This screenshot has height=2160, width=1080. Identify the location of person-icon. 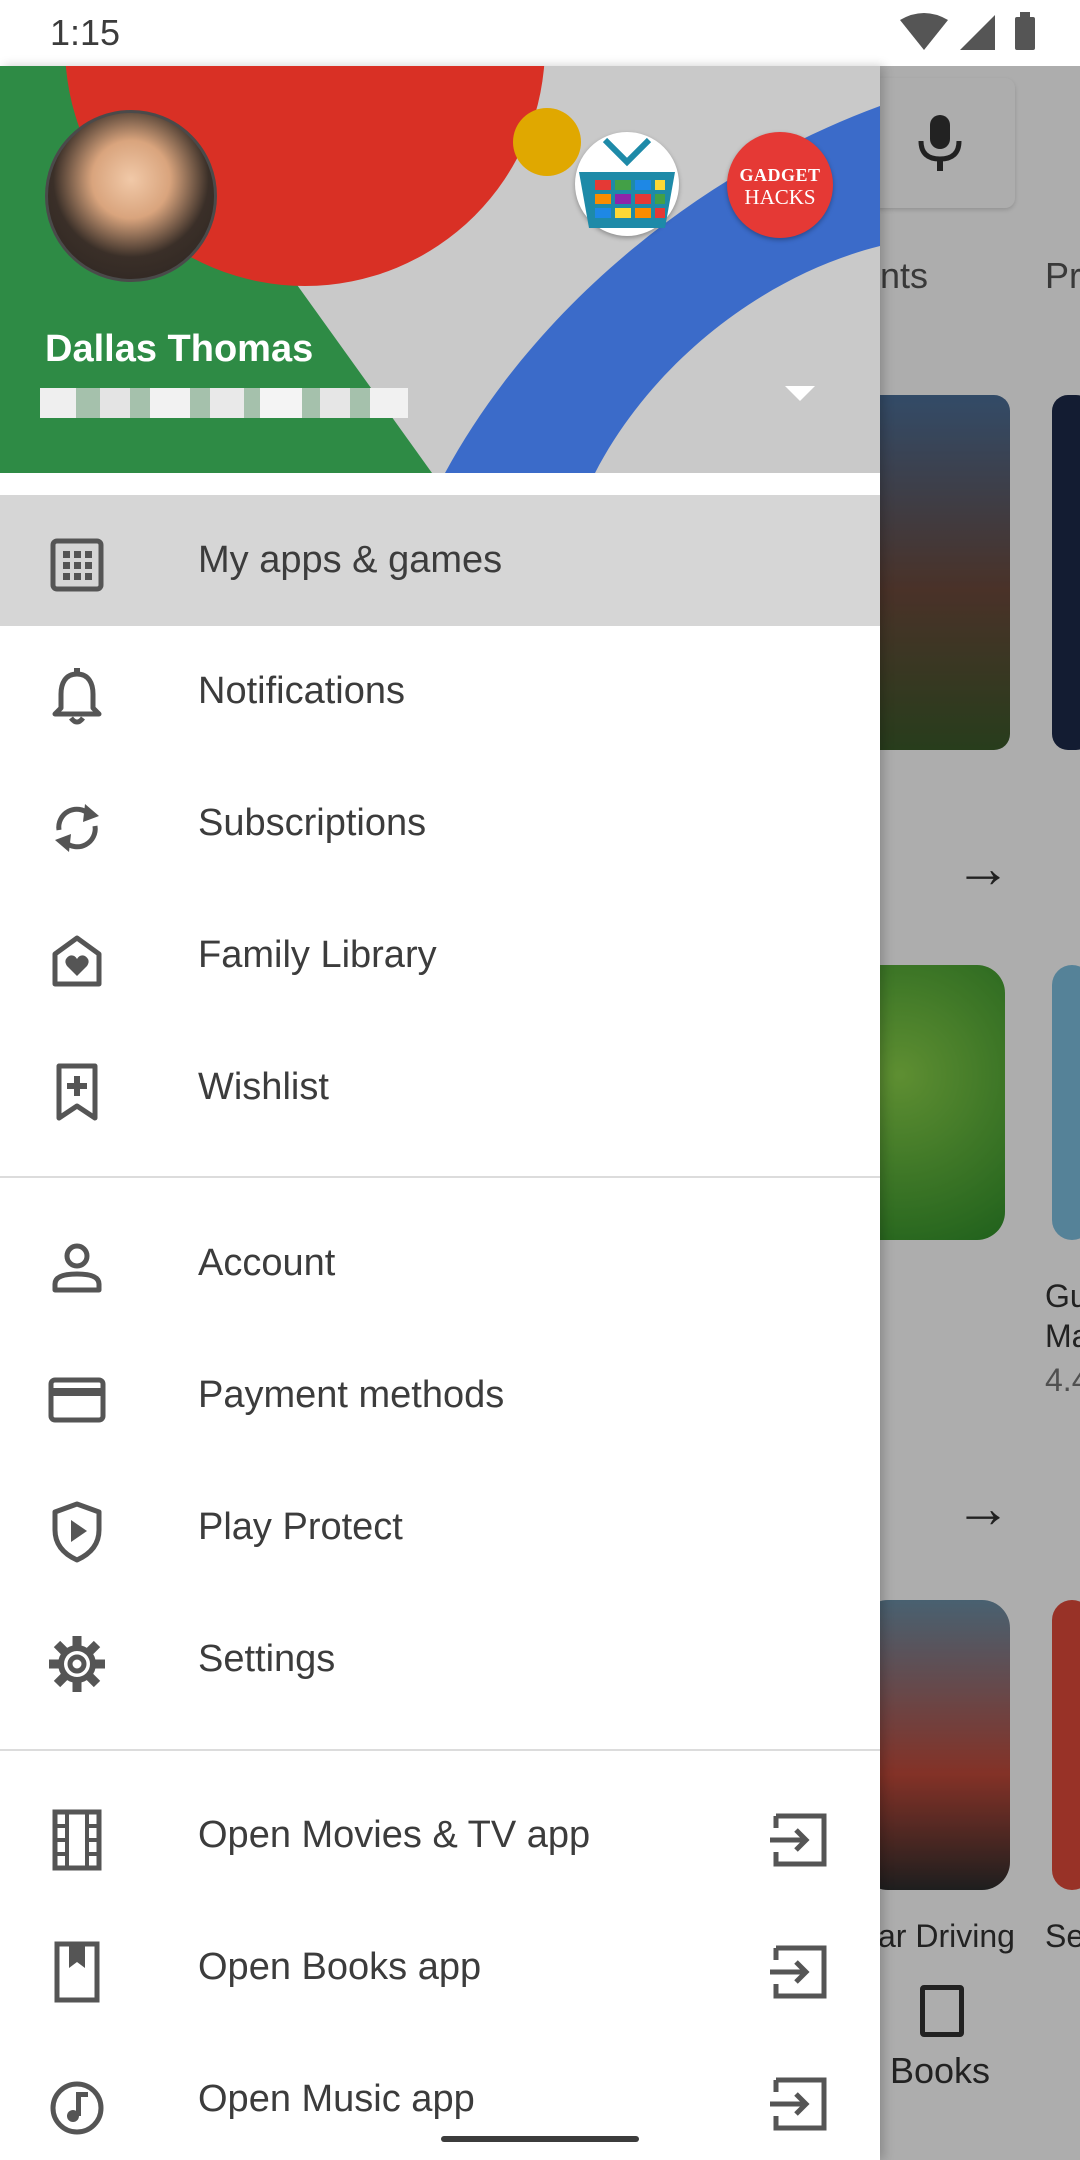
(77, 1268).